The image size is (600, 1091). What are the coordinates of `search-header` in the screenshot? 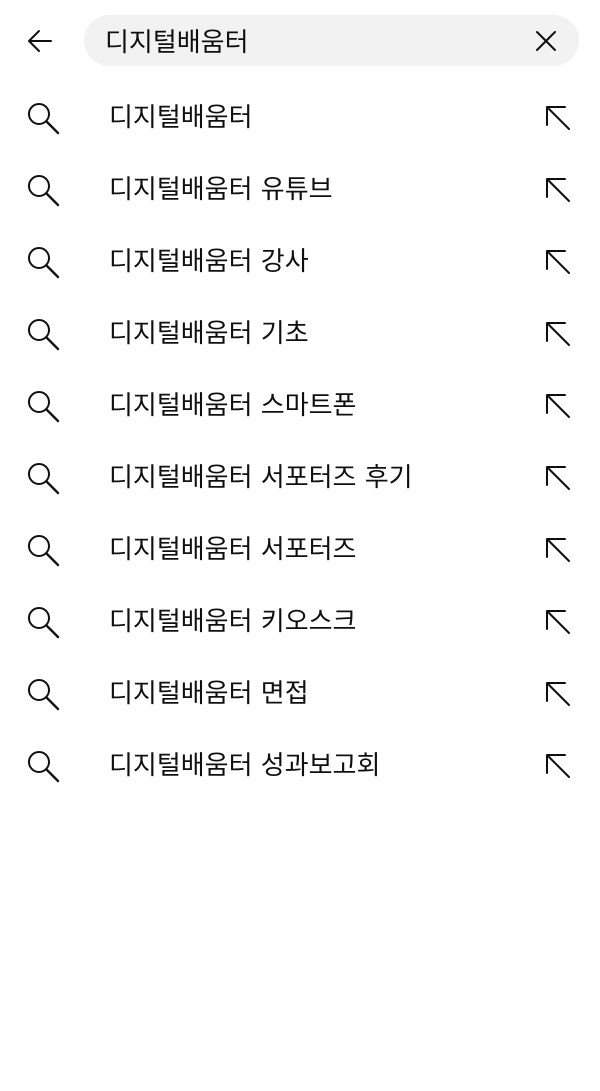 It's located at (300, 41).